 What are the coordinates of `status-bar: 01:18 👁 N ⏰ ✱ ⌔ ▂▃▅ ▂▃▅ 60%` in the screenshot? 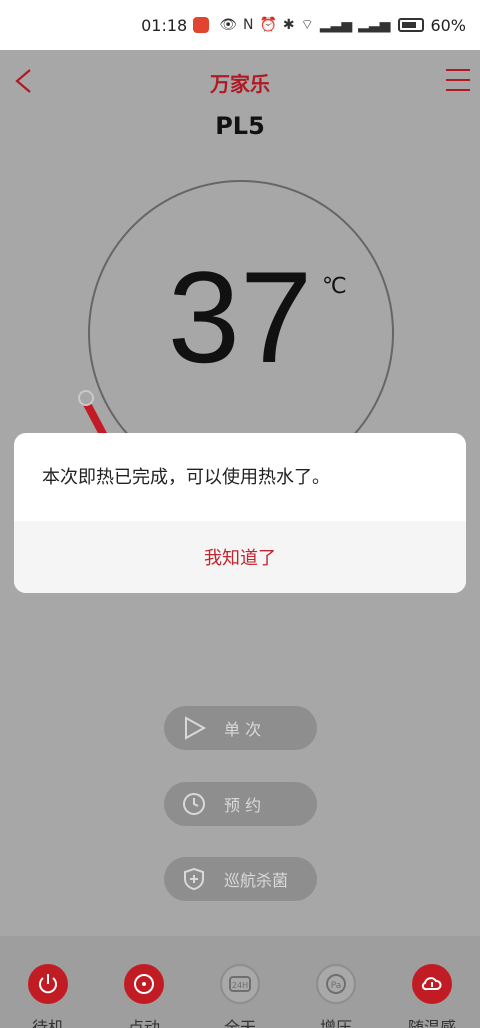 It's located at (240, 25).